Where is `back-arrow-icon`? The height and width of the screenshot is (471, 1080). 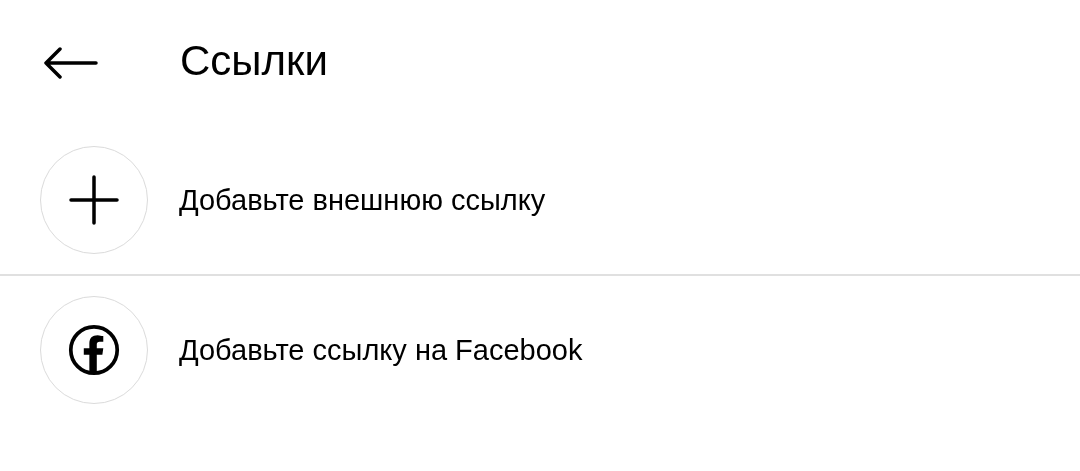
back-arrow-icon is located at coordinates (70, 63).